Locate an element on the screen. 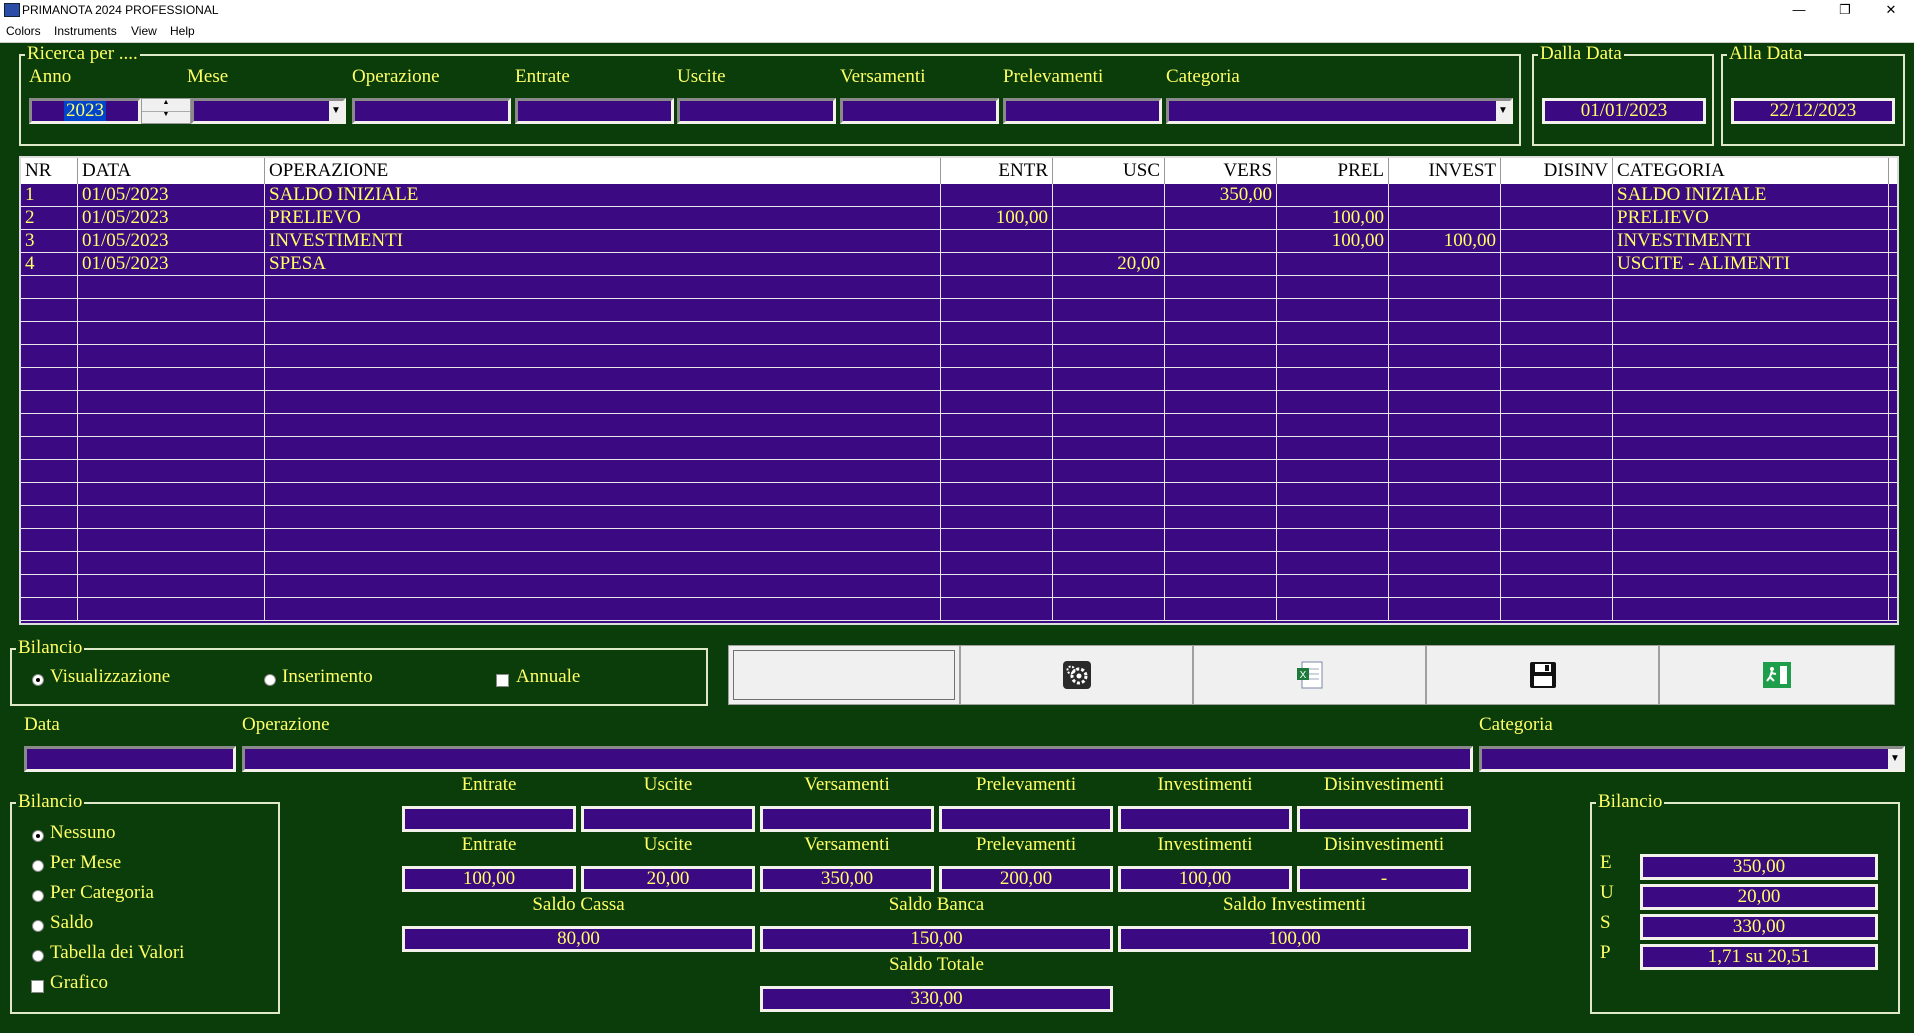  prelevamenti-search-input is located at coordinates (1082, 111).